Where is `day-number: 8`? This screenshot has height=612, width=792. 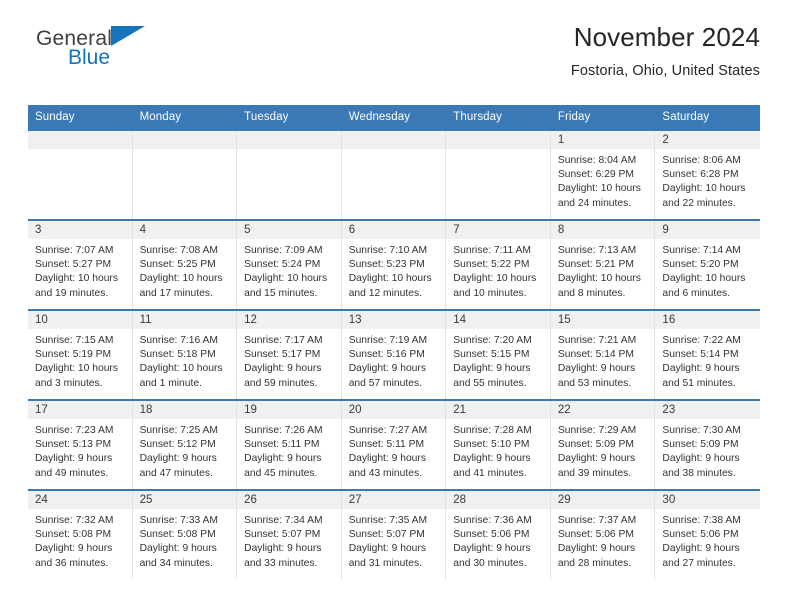 day-number: 8 is located at coordinates (602, 230).